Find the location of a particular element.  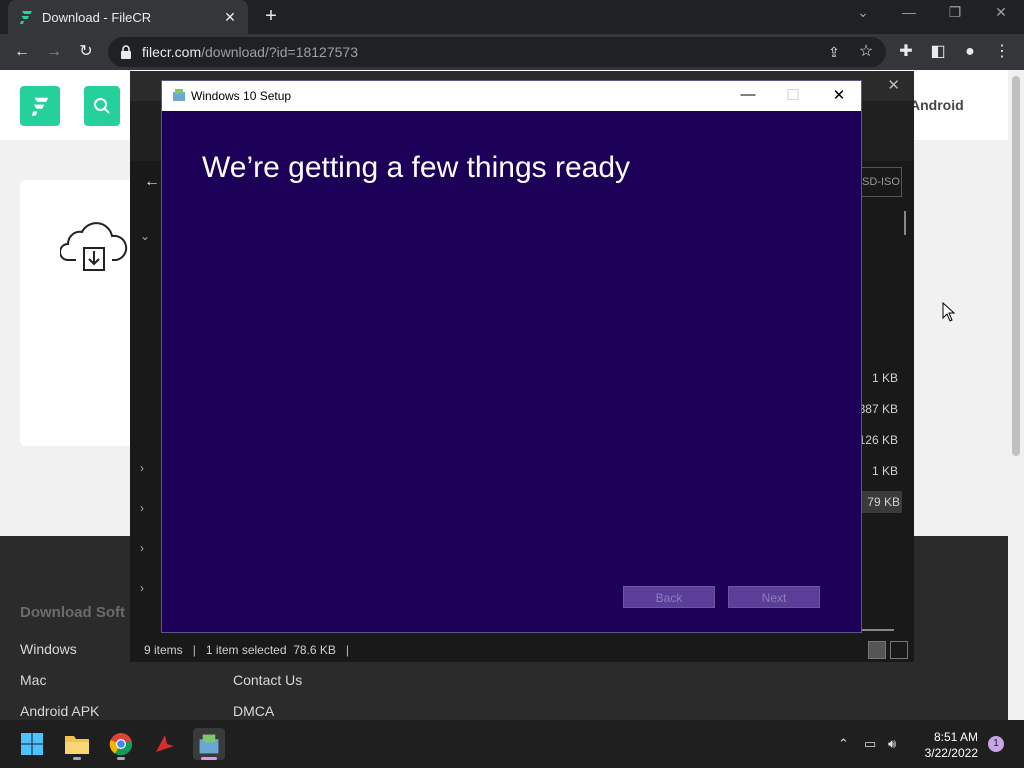

taskbar-chrome is located at coordinates (121, 744).